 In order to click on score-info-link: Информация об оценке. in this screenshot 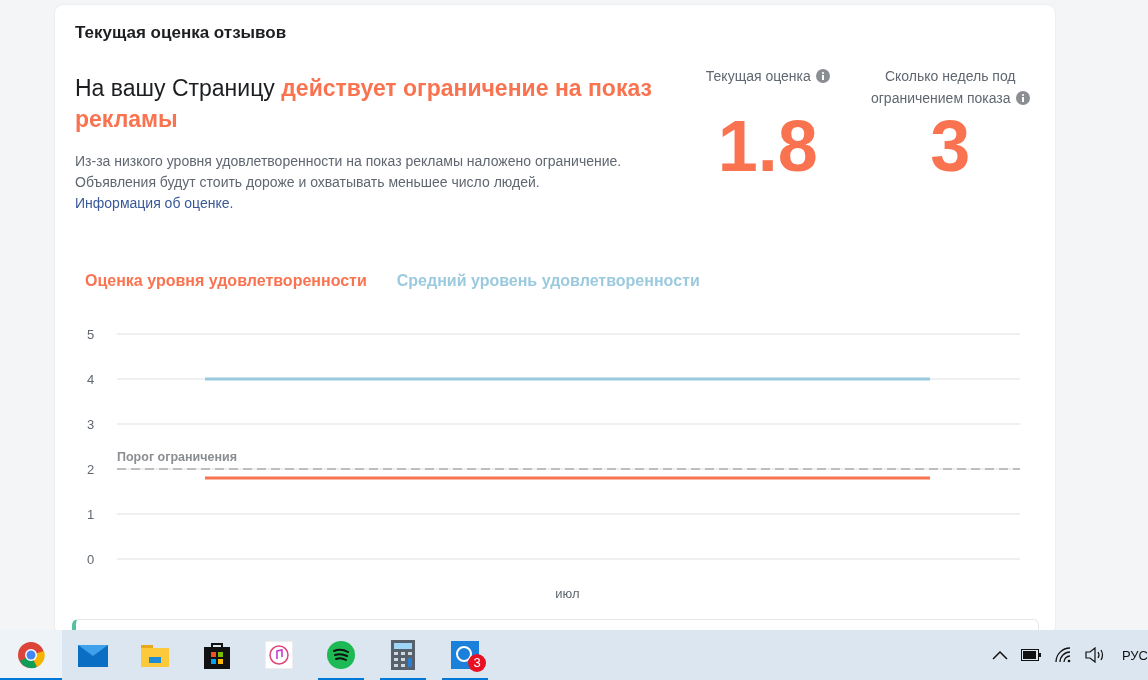, I will do `click(154, 203)`.